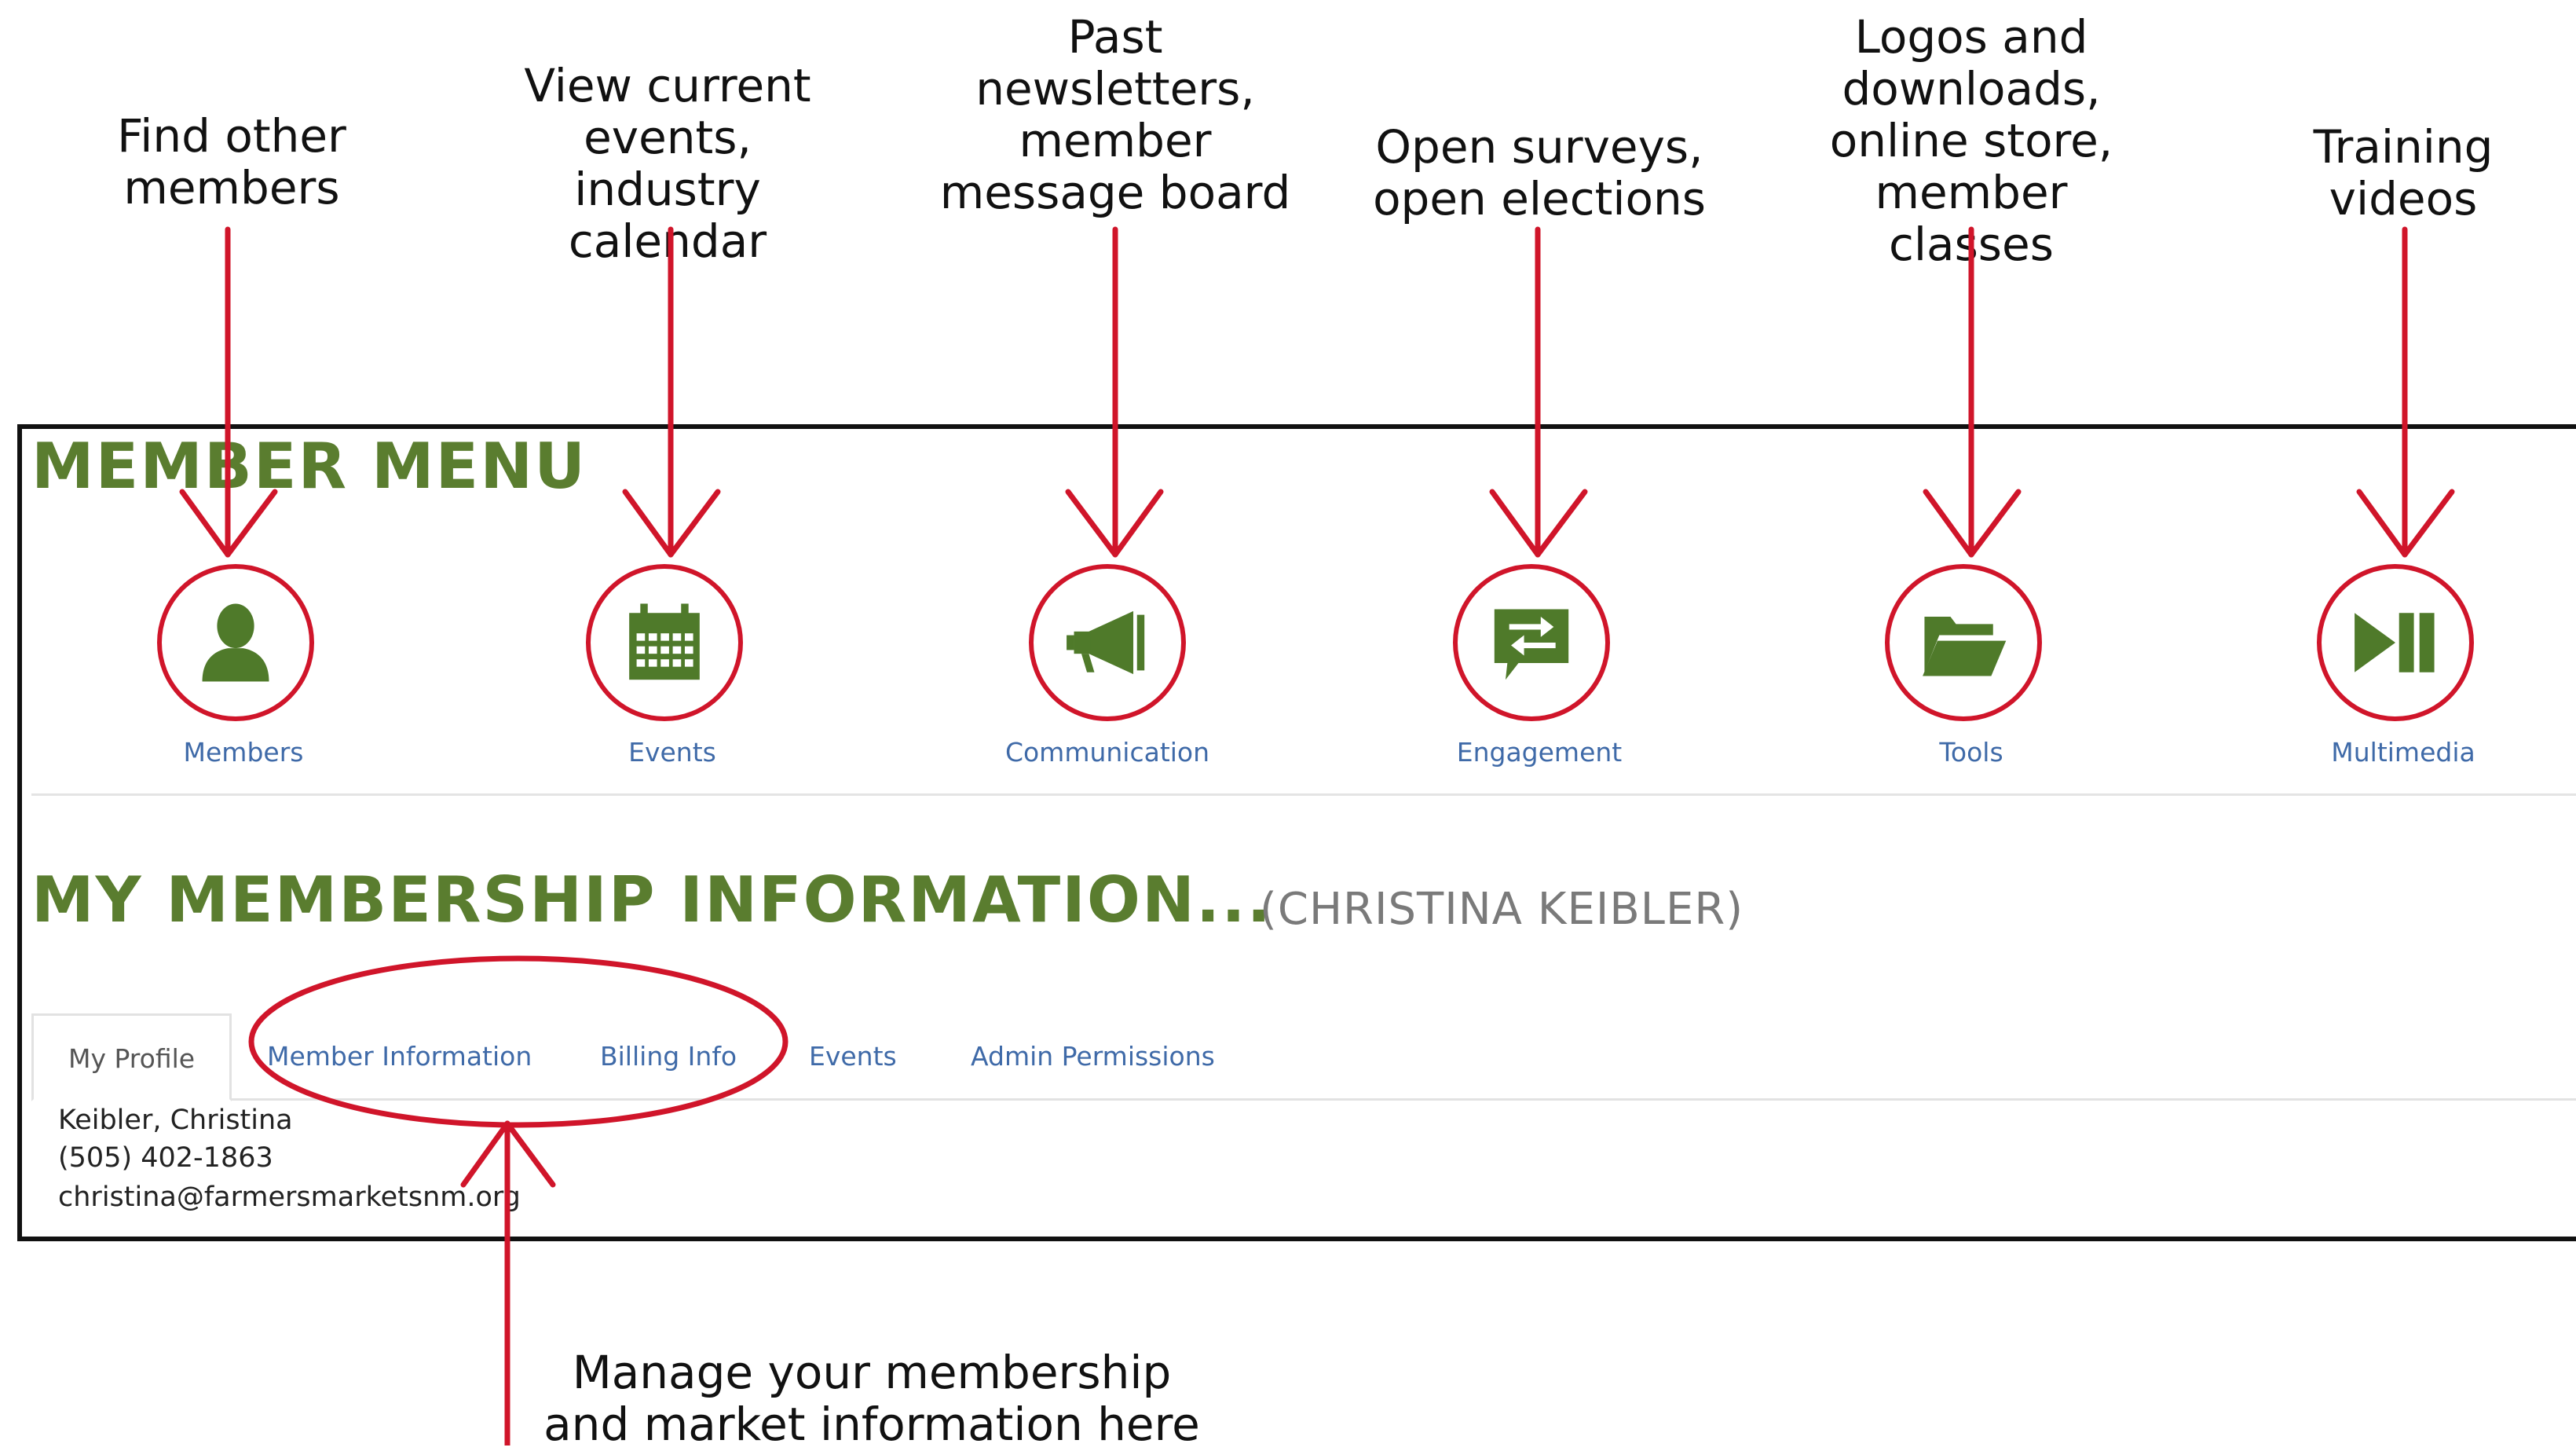  What do you see at coordinates (1108, 752) in the screenshot?
I see `communication-label: Communication` at bounding box center [1108, 752].